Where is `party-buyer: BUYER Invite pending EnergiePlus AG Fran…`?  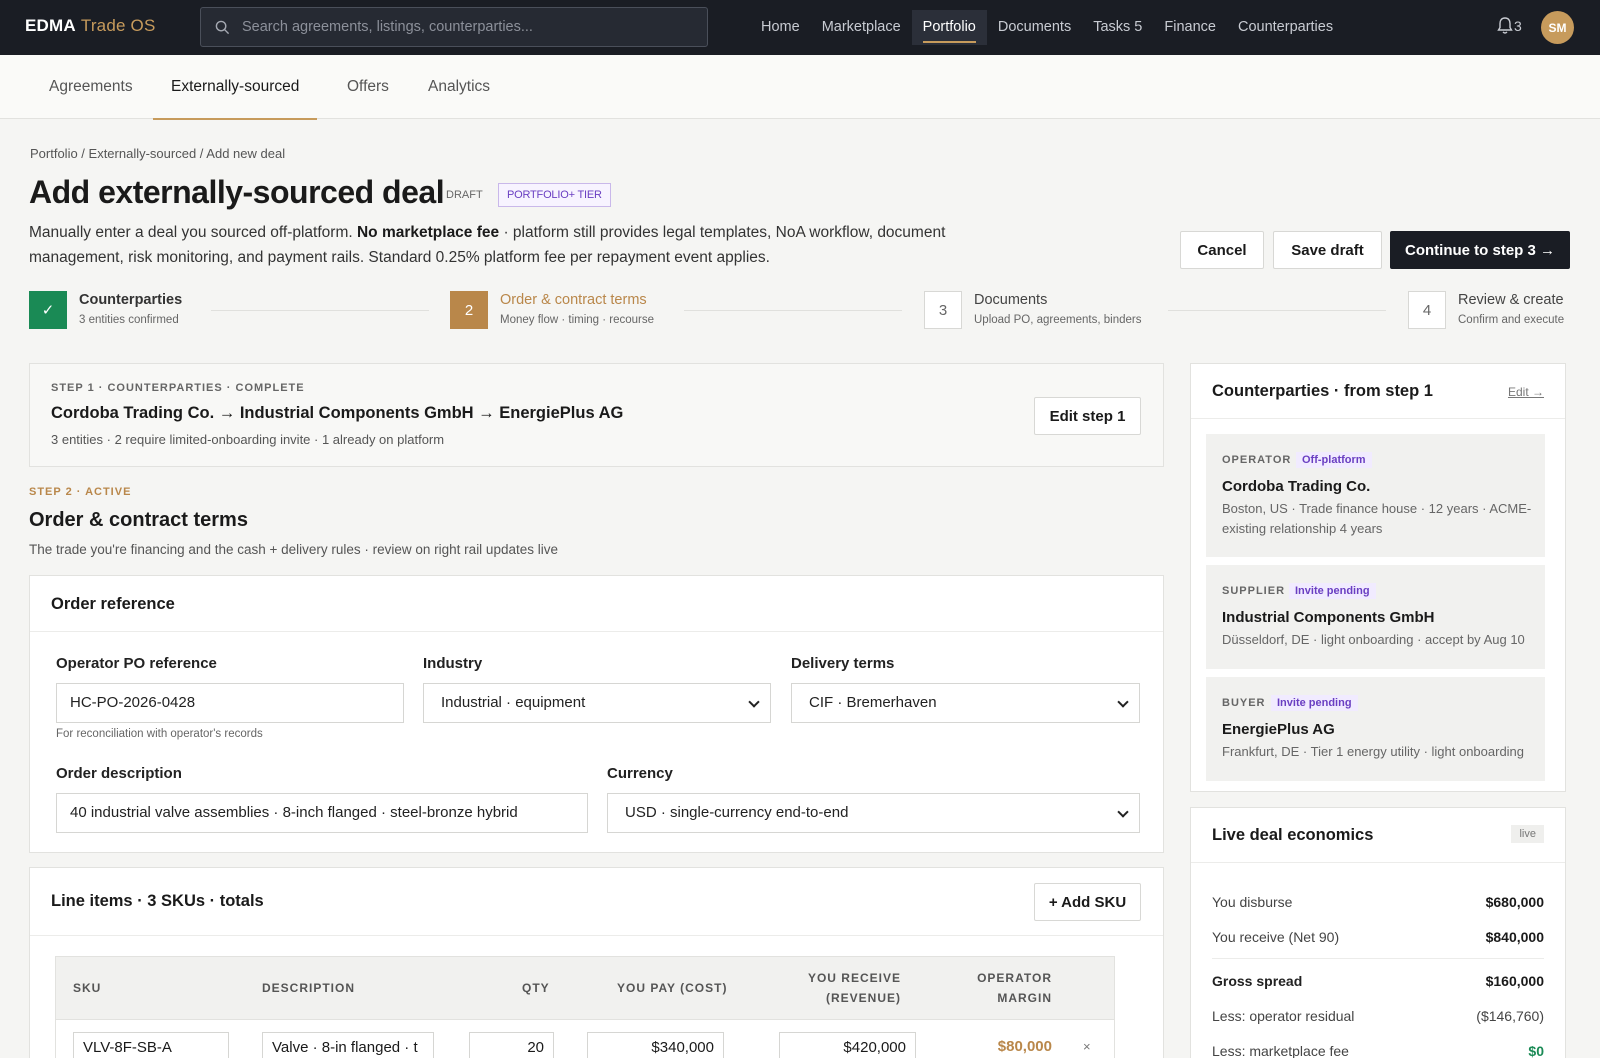
party-buyer: BUYER Invite pending EnergiePlus AG Fran… is located at coordinates (1375, 729).